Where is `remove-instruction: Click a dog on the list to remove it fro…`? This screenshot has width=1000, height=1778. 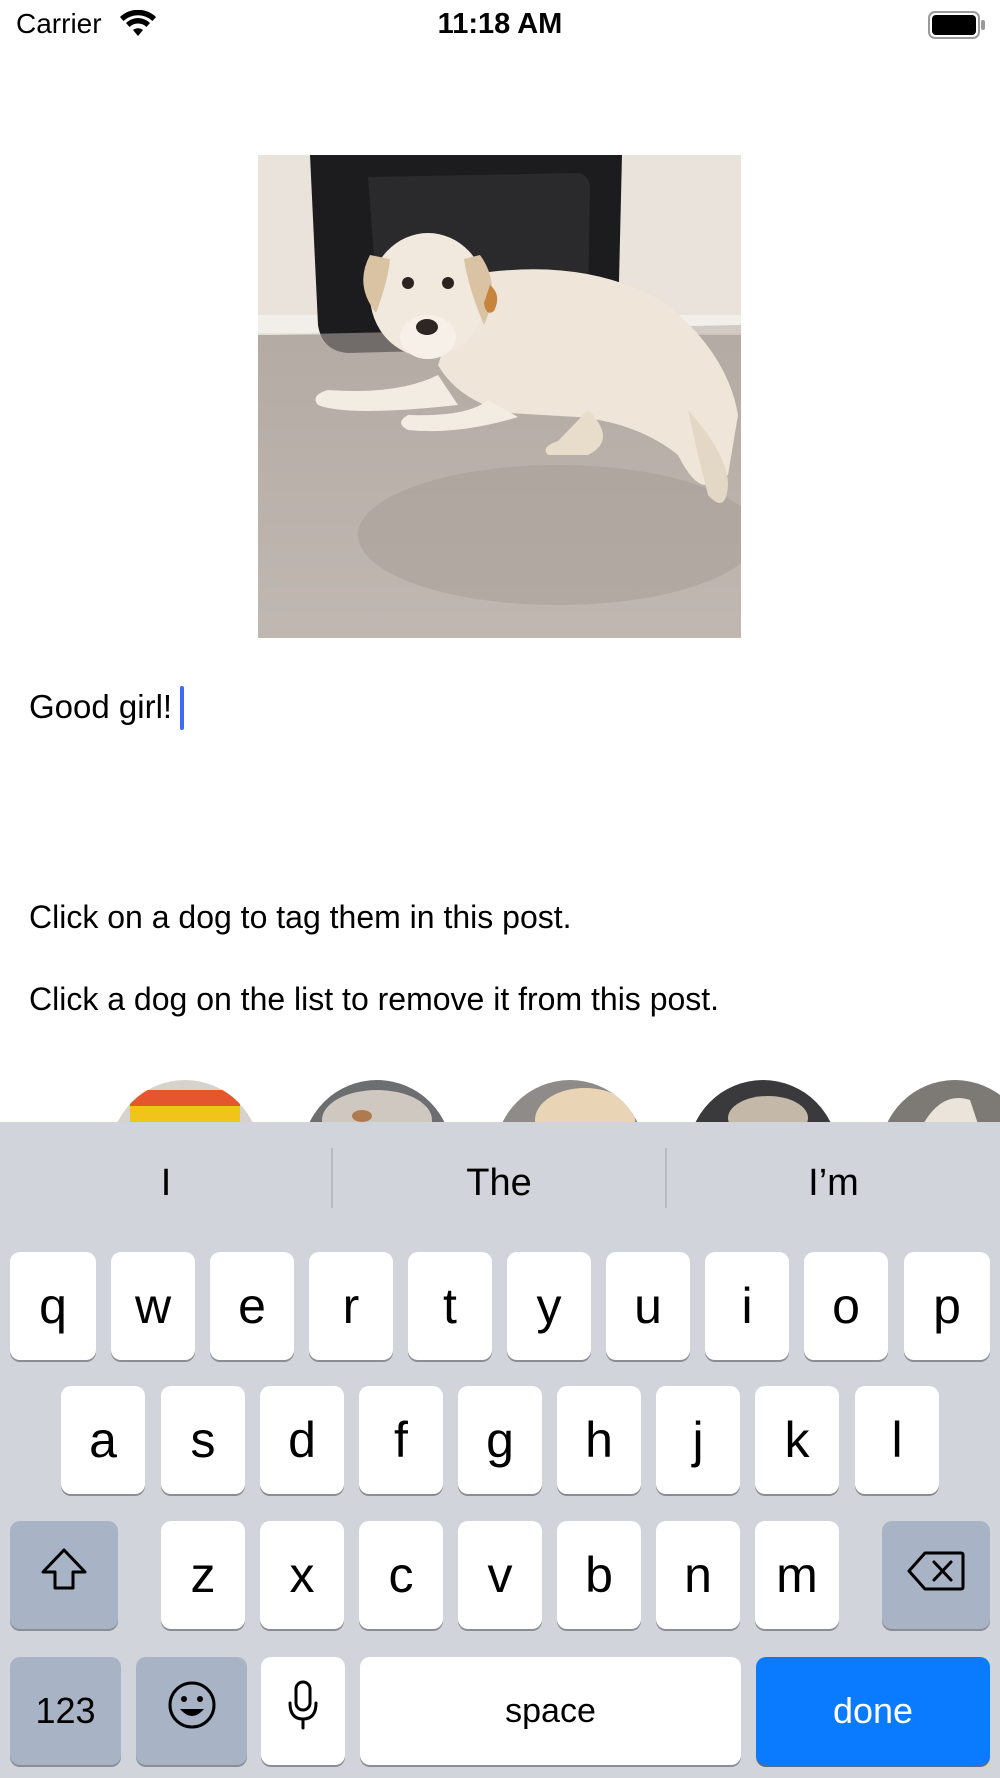 remove-instruction: Click a dog on the list to remove it fro… is located at coordinates (374, 999).